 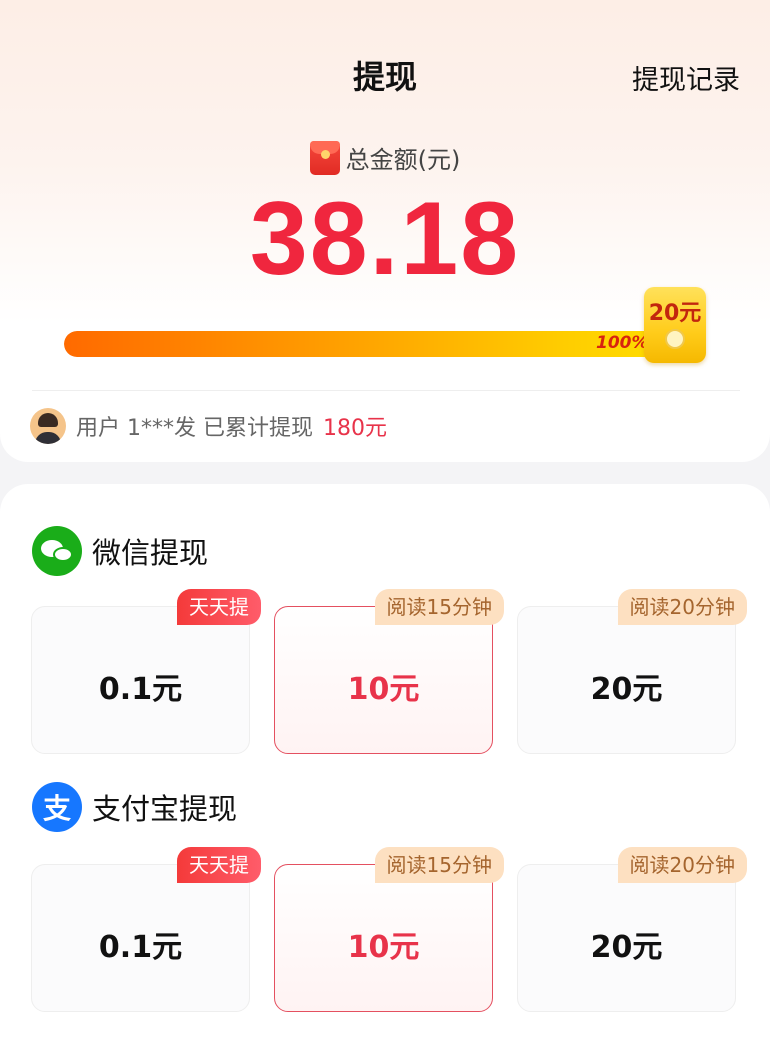 What do you see at coordinates (385, 239) in the screenshot?
I see `total-amount: 38.18` at bounding box center [385, 239].